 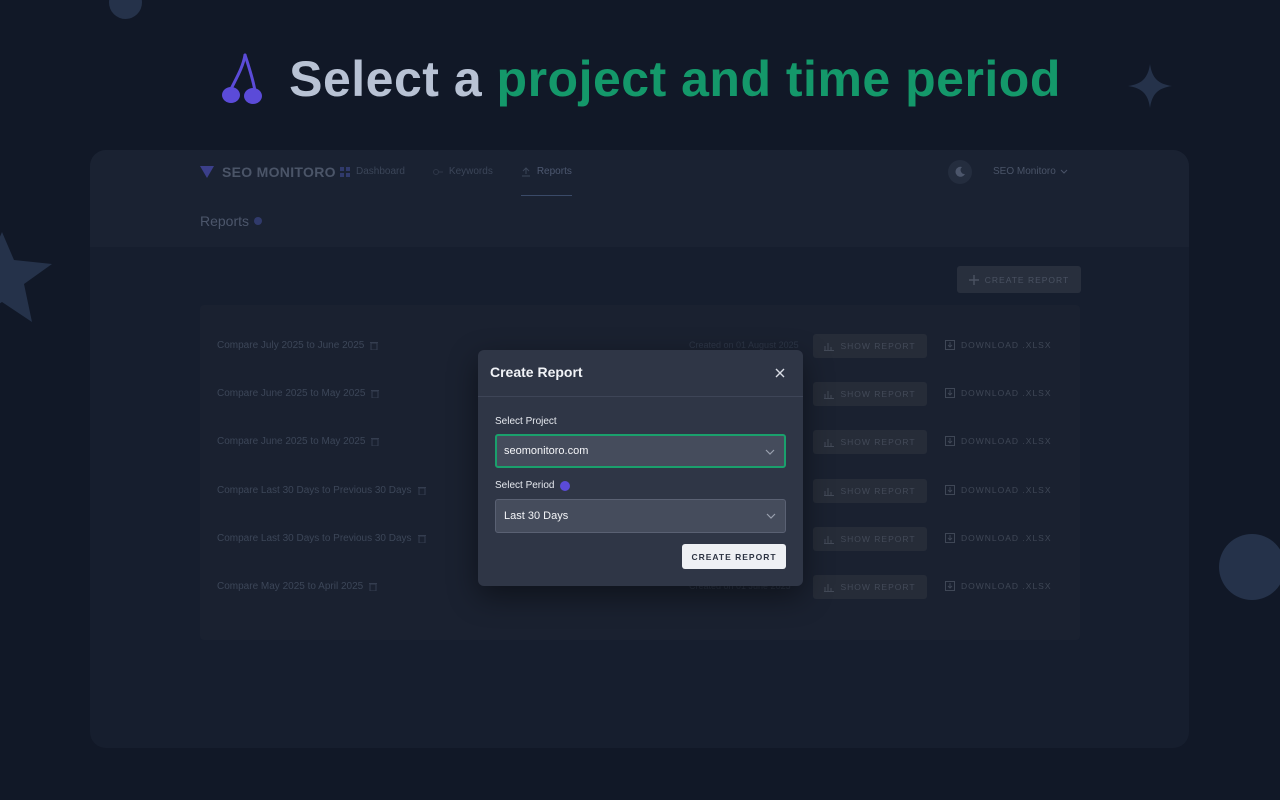 I want to click on plus-icon, so click(x=973, y=279).